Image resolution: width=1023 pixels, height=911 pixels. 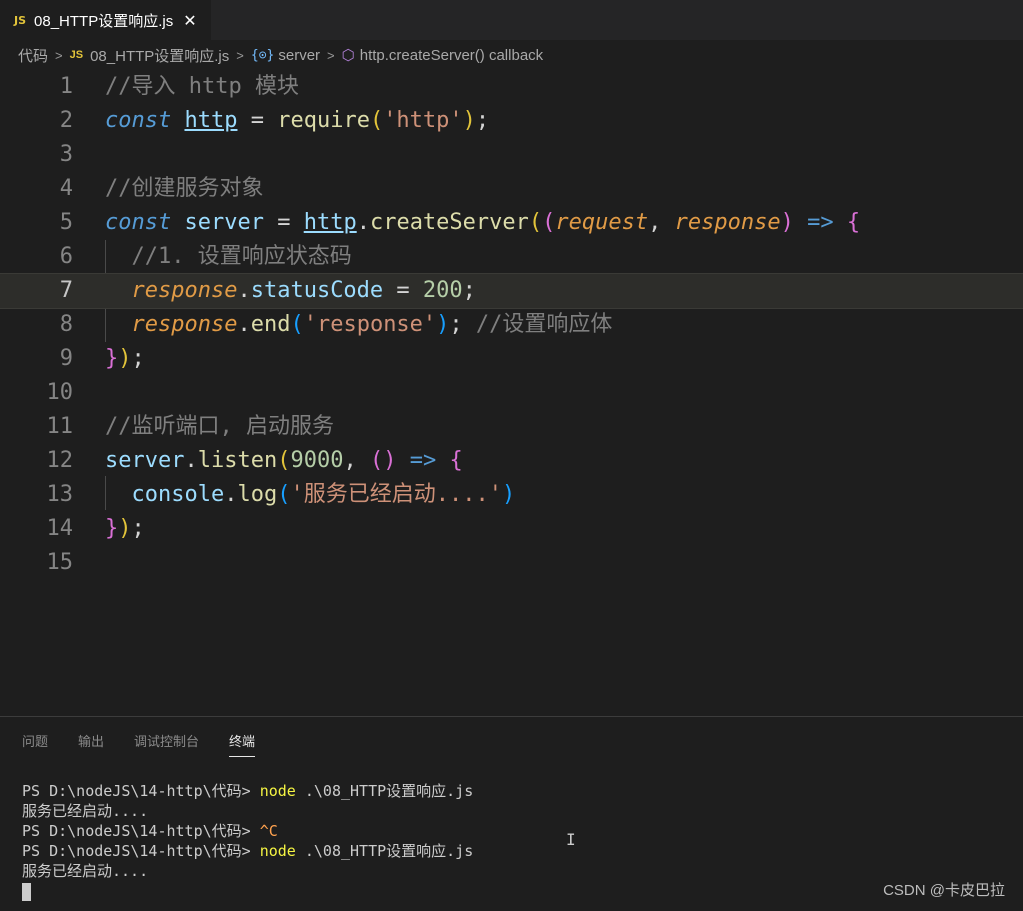 I want to click on code-text: console.log('服务已经启动....'), so click(x=323, y=494).